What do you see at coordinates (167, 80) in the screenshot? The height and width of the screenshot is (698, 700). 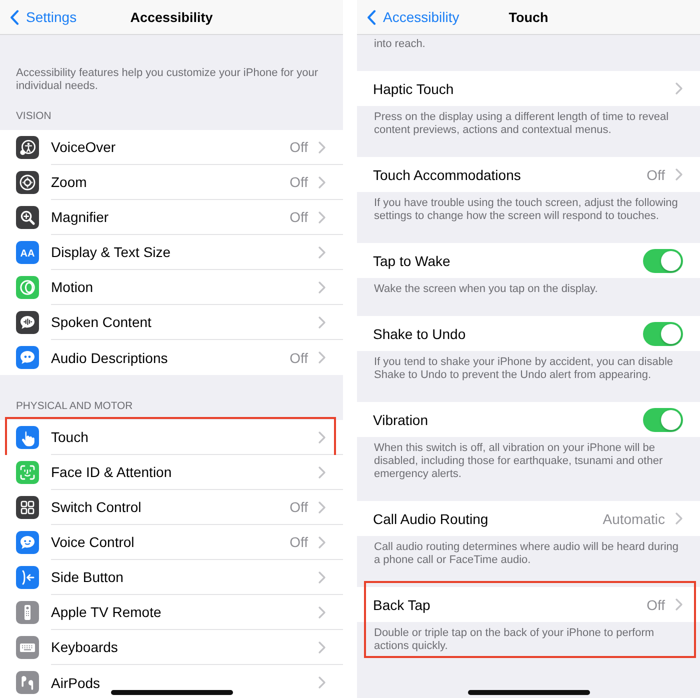 I see `intro-text: Accessibility features help you customize your iPhone for your individual needs.` at bounding box center [167, 80].